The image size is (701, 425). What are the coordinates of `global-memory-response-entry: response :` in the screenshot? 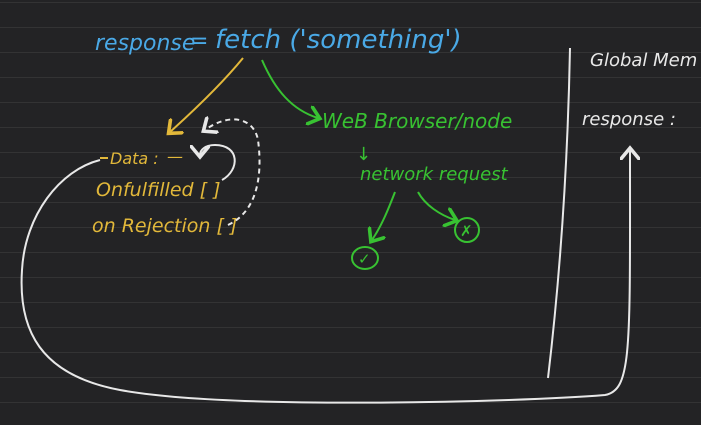 It's located at (629, 119).